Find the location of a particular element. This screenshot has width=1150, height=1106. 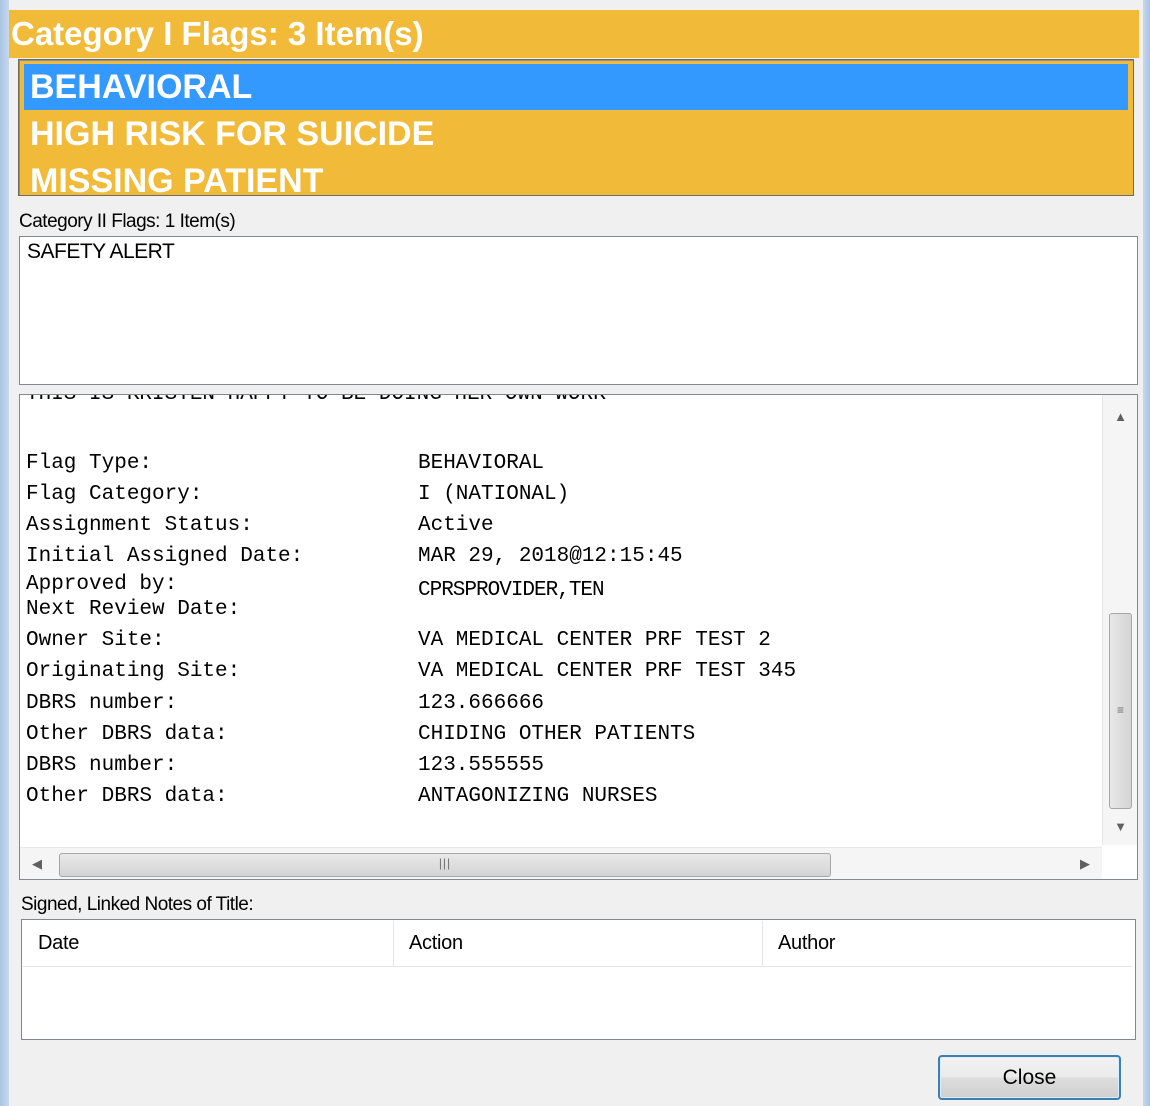

details-row-label: Initial Assigned Date: is located at coordinates (165, 556).